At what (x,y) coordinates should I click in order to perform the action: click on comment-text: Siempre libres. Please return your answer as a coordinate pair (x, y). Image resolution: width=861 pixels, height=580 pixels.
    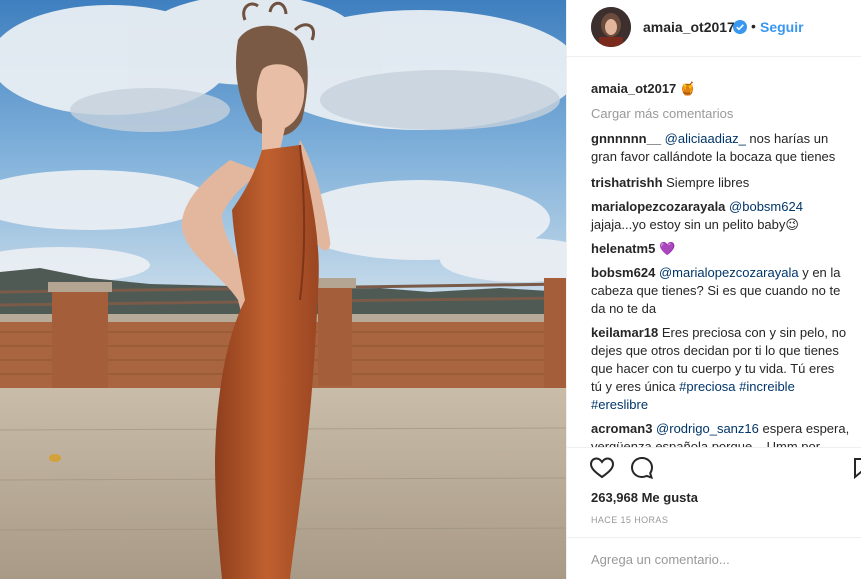
    Looking at the image, I should click on (708, 182).